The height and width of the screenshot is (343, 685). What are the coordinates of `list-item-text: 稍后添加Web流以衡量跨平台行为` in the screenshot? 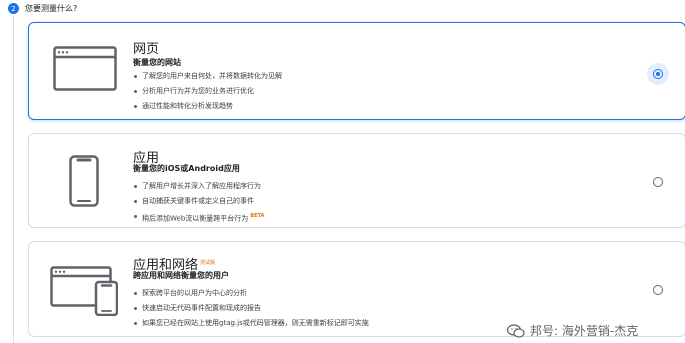 It's located at (195, 218).